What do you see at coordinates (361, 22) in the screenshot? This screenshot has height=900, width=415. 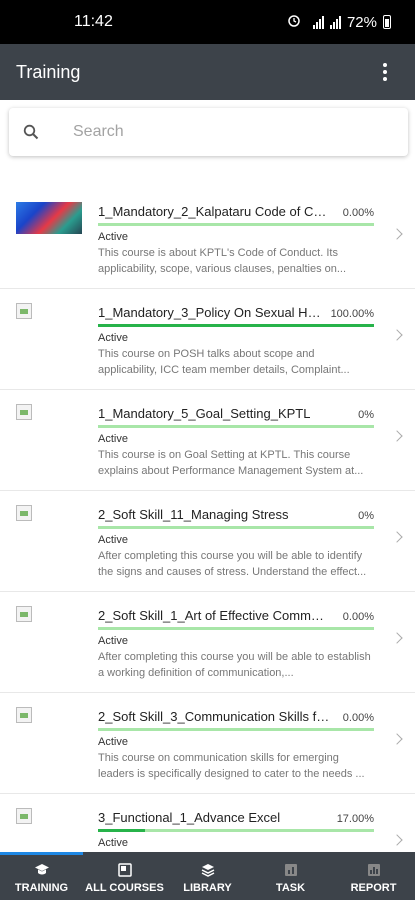 I see `battery-percent: 72%` at bounding box center [361, 22].